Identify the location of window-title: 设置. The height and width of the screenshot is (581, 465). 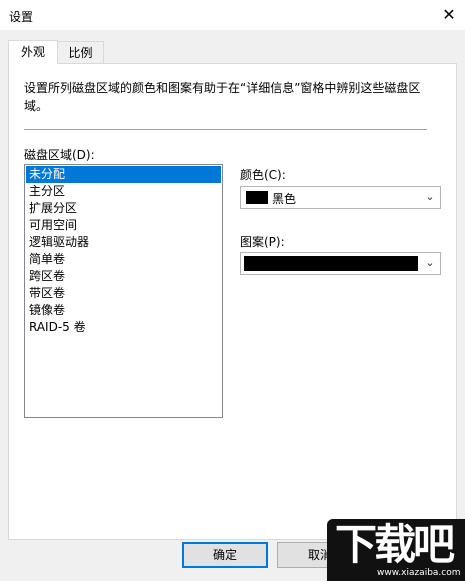
(21, 17).